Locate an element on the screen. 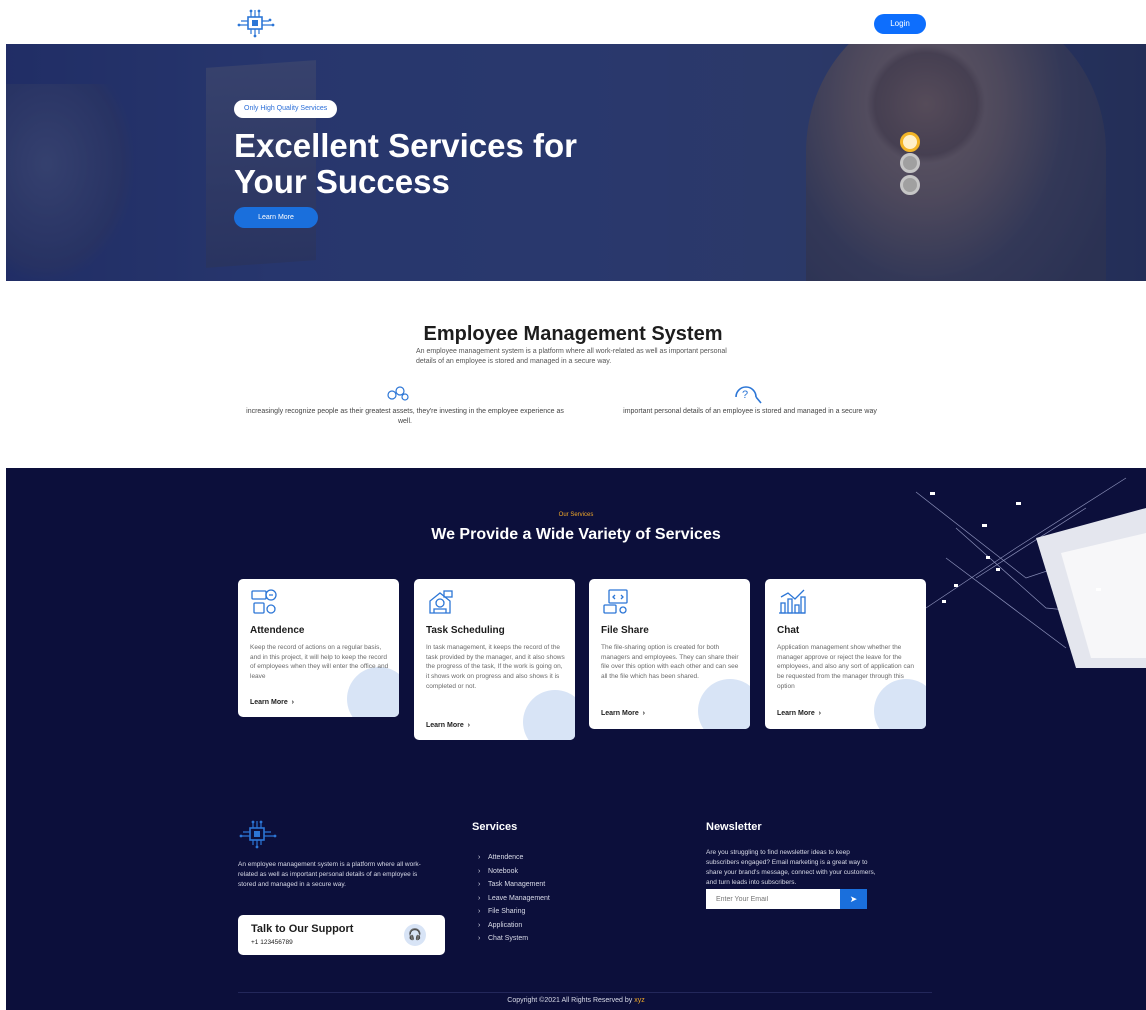 The image size is (1146, 1010). footer-service-link: › Attendence is located at coordinates (514, 861).